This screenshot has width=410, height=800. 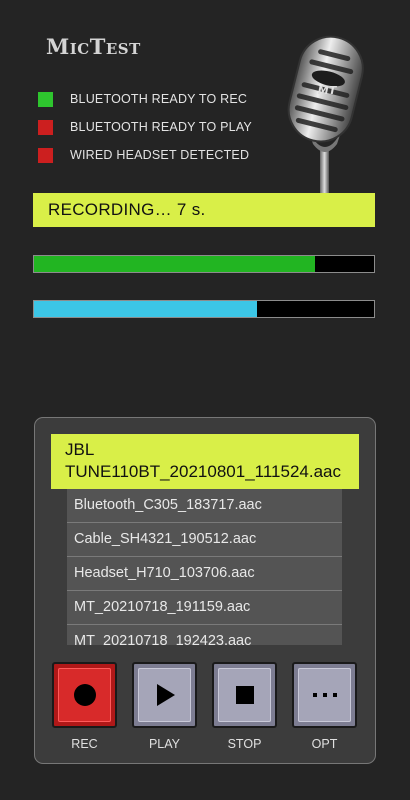 I want to click on status-wired-headset: WIRED HEADSET DETECTED, so click(x=143, y=155).